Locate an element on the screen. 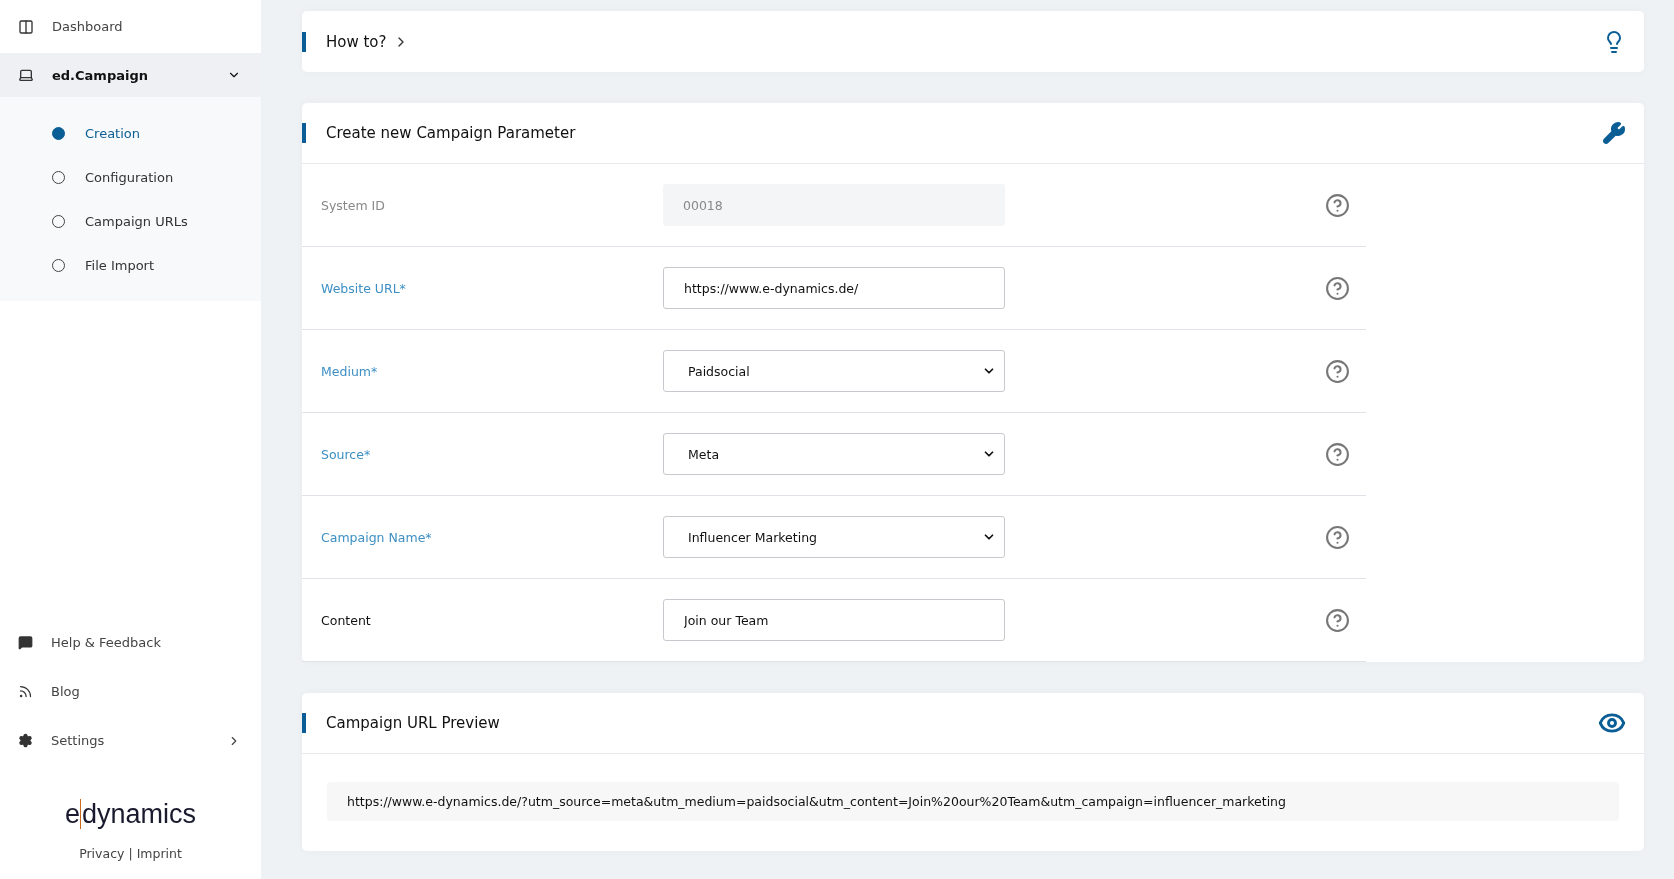 Image resolution: width=1674 pixels, height=879 pixels. nav-item: Settings is located at coordinates (130, 740).